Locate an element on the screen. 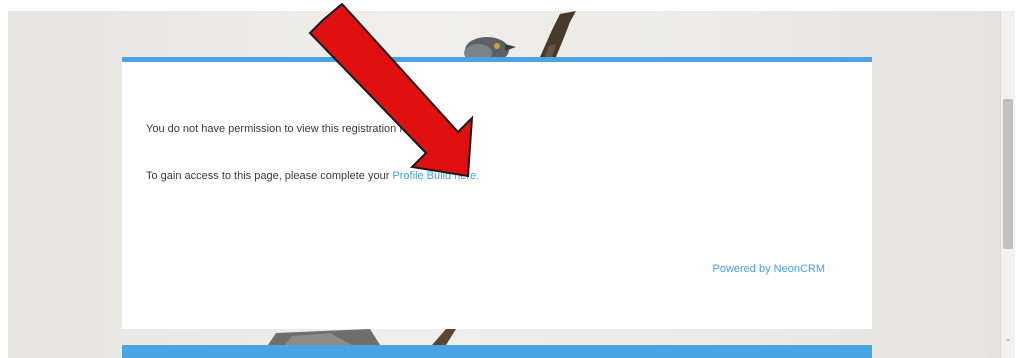 Image resolution: width=1021 pixels, height=358 pixels. red-arrow-icon is located at coordinates (391, 90).